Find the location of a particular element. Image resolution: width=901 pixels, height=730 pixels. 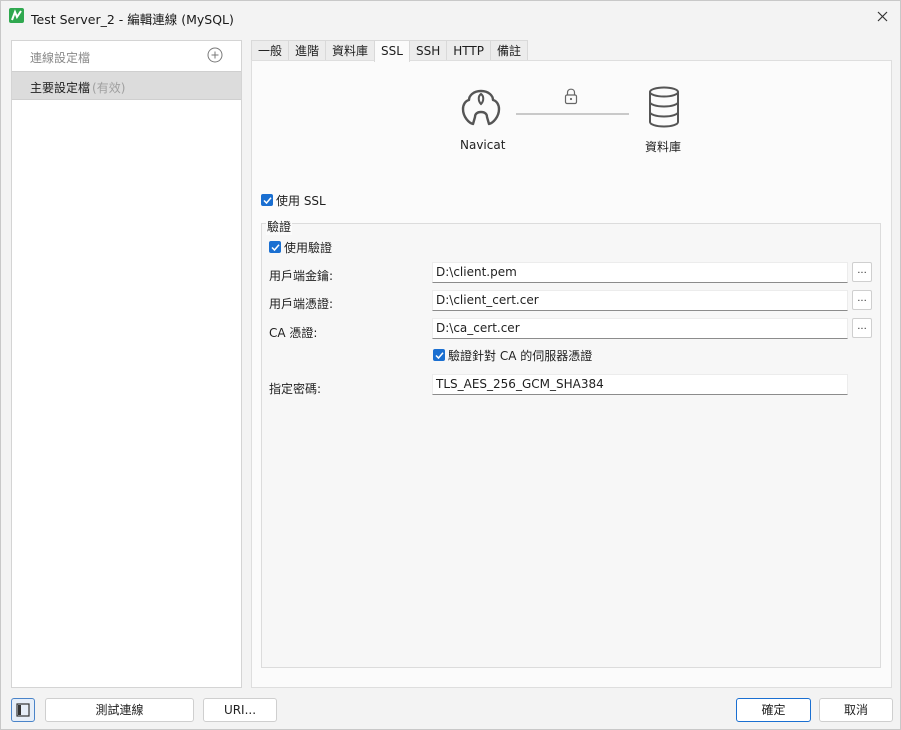

sidebar-panel-icon is located at coordinates (23, 710).